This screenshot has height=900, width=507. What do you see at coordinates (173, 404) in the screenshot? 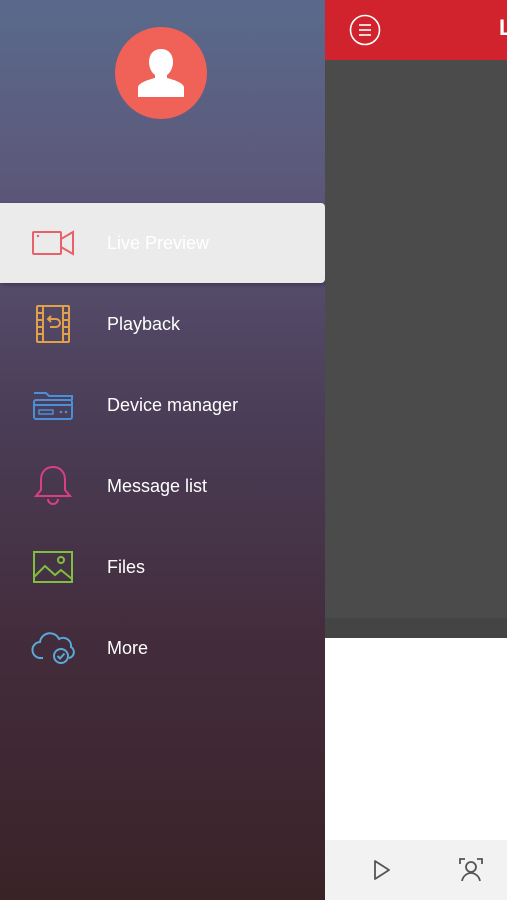
I see `menu-item-label: Device manager` at bounding box center [173, 404].